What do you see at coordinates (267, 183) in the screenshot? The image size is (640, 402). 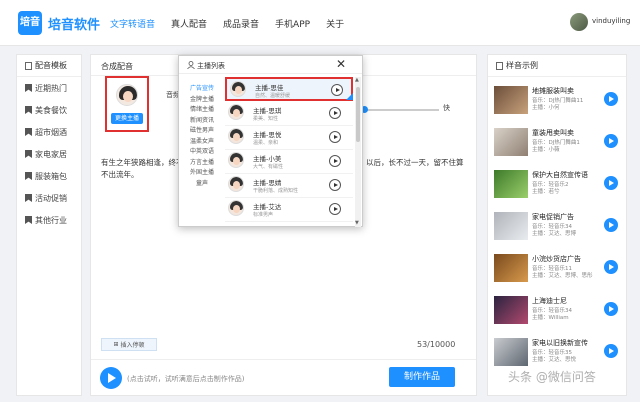 I see `voice-name: 主播-思婧` at bounding box center [267, 183].